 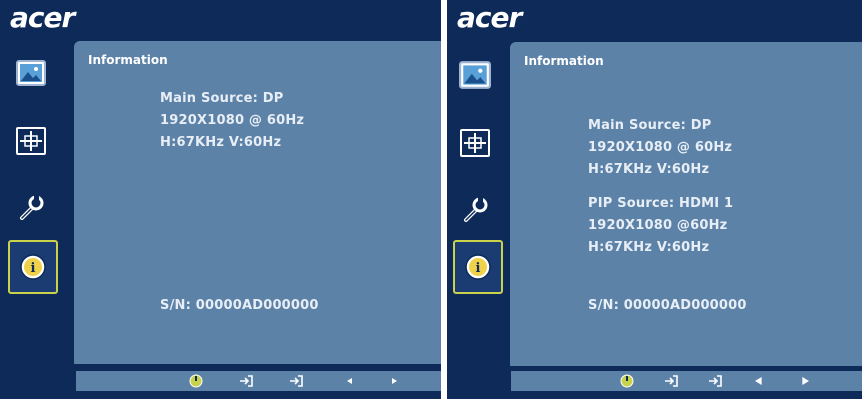 I want to click on pip-source-label: PIP Source: HDMI 1, so click(x=661, y=203).